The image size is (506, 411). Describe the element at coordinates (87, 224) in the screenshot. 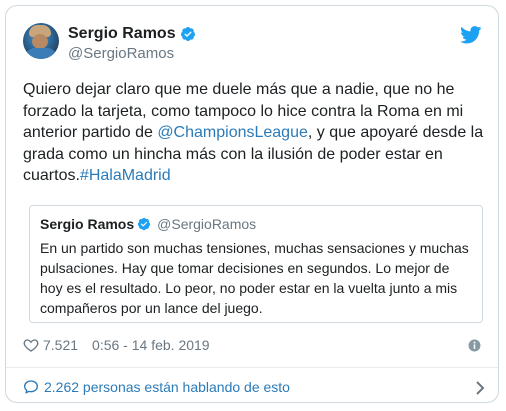

I see `quoted-author-name: Sergio Ramos` at that location.